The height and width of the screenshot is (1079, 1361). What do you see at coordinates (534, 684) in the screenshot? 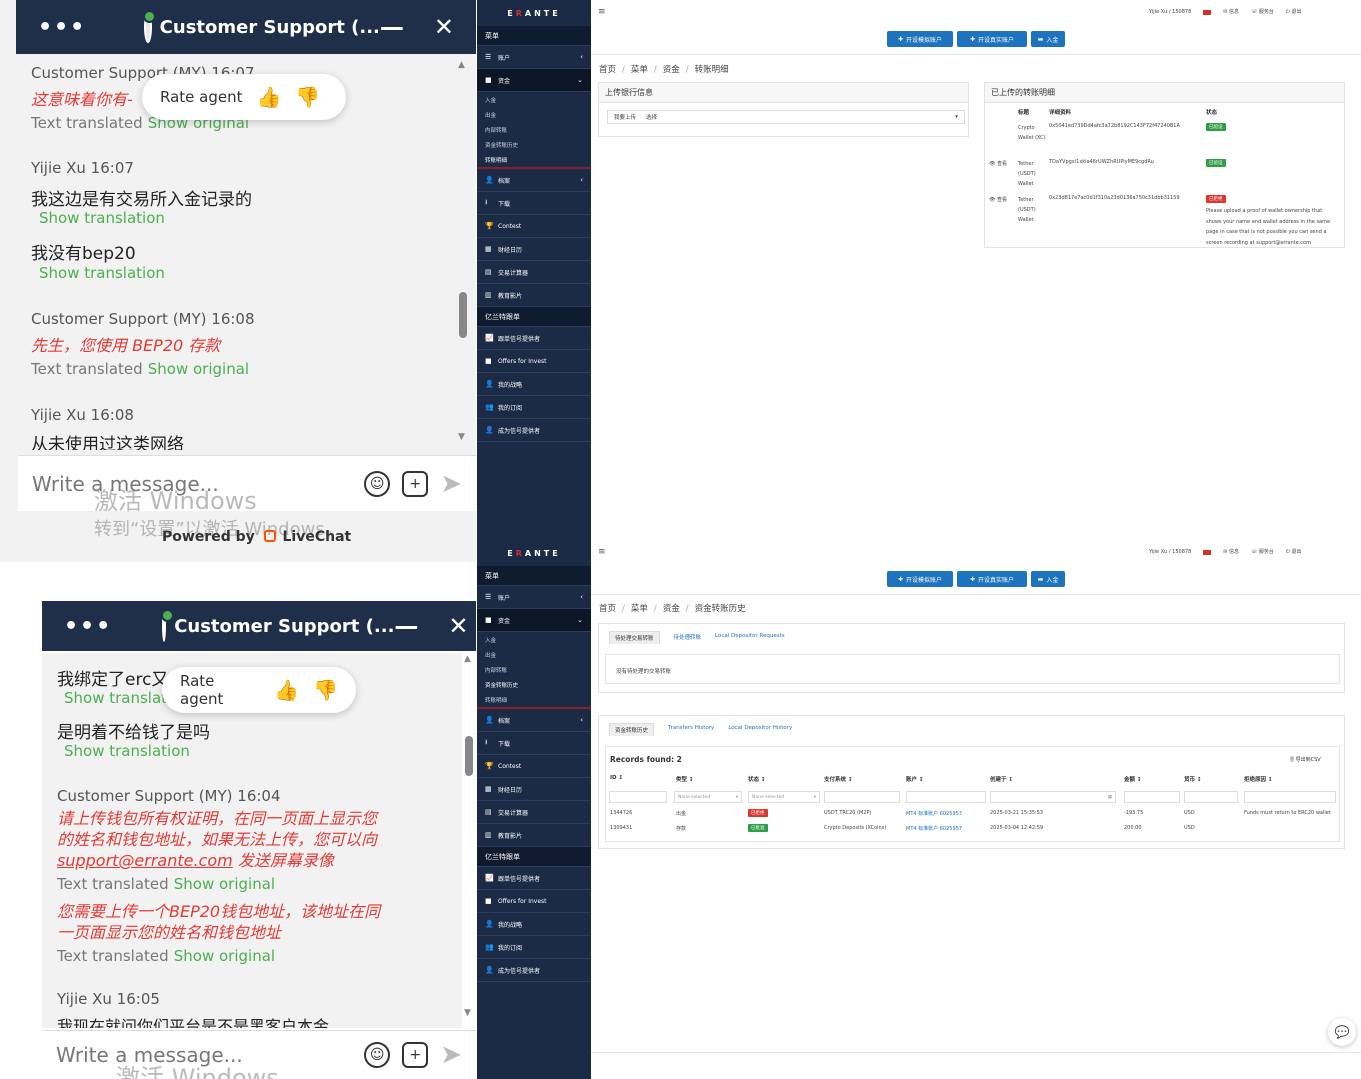
I see `sidebar-subitem-transfer-history: 资金转账历史` at bounding box center [534, 684].